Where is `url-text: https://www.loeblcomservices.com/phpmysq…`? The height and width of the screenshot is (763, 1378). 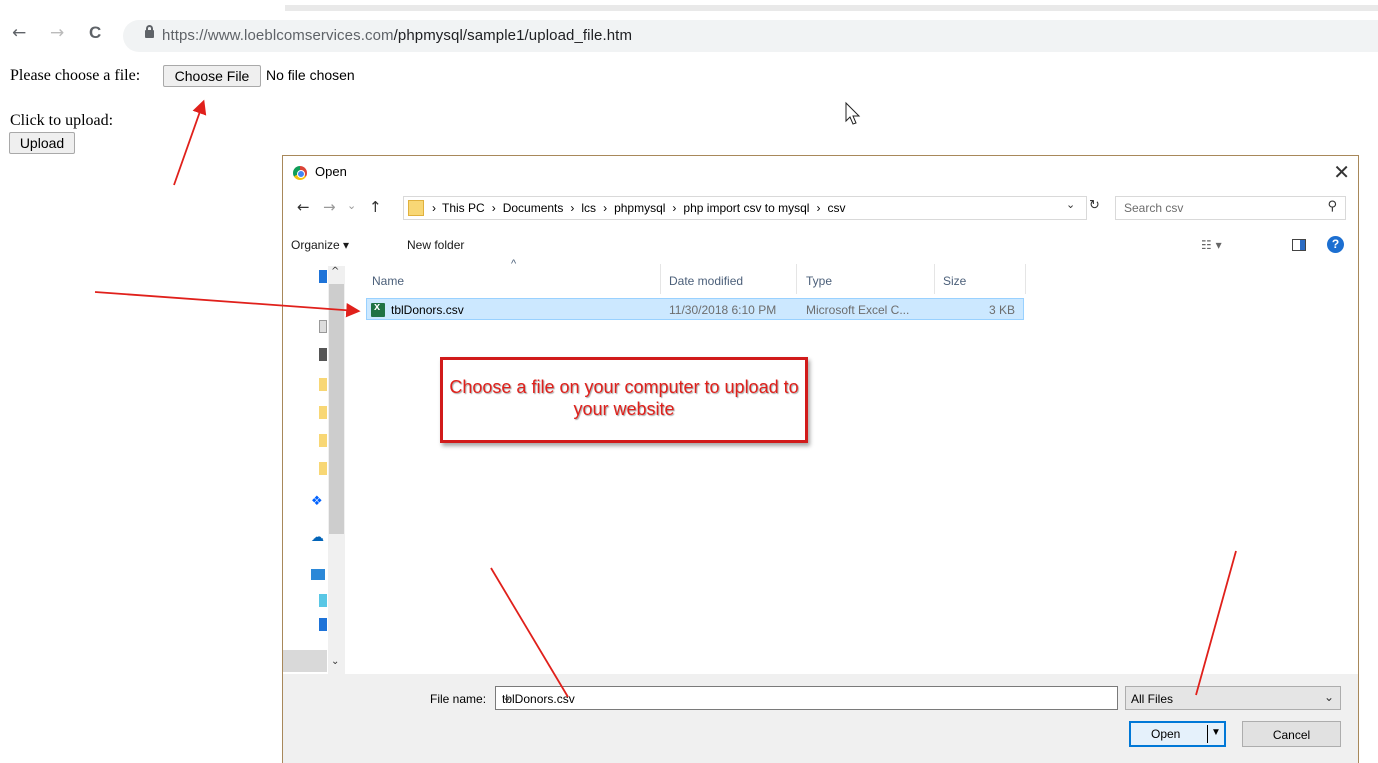
url-text: https://www.loeblcomservices.com/phpmysq… is located at coordinates (397, 35).